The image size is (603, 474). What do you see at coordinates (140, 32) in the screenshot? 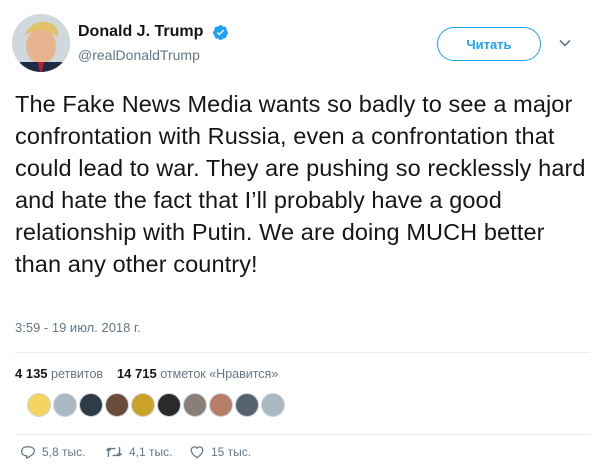
I see `author-display-name: Donald J. Trump` at bounding box center [140, 32].